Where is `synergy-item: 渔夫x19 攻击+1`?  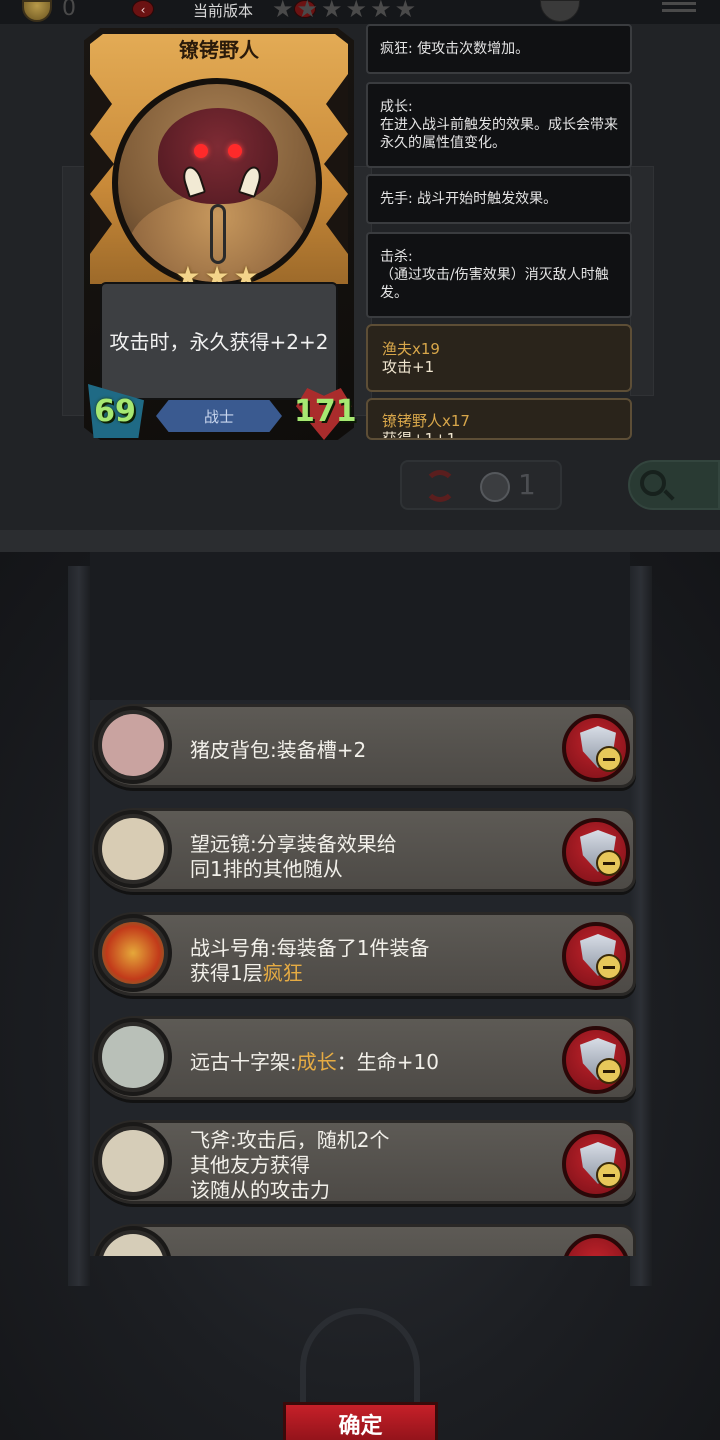 synergy-item: 渔夫x19 攻击+1 is located at coordinates (499, 358).